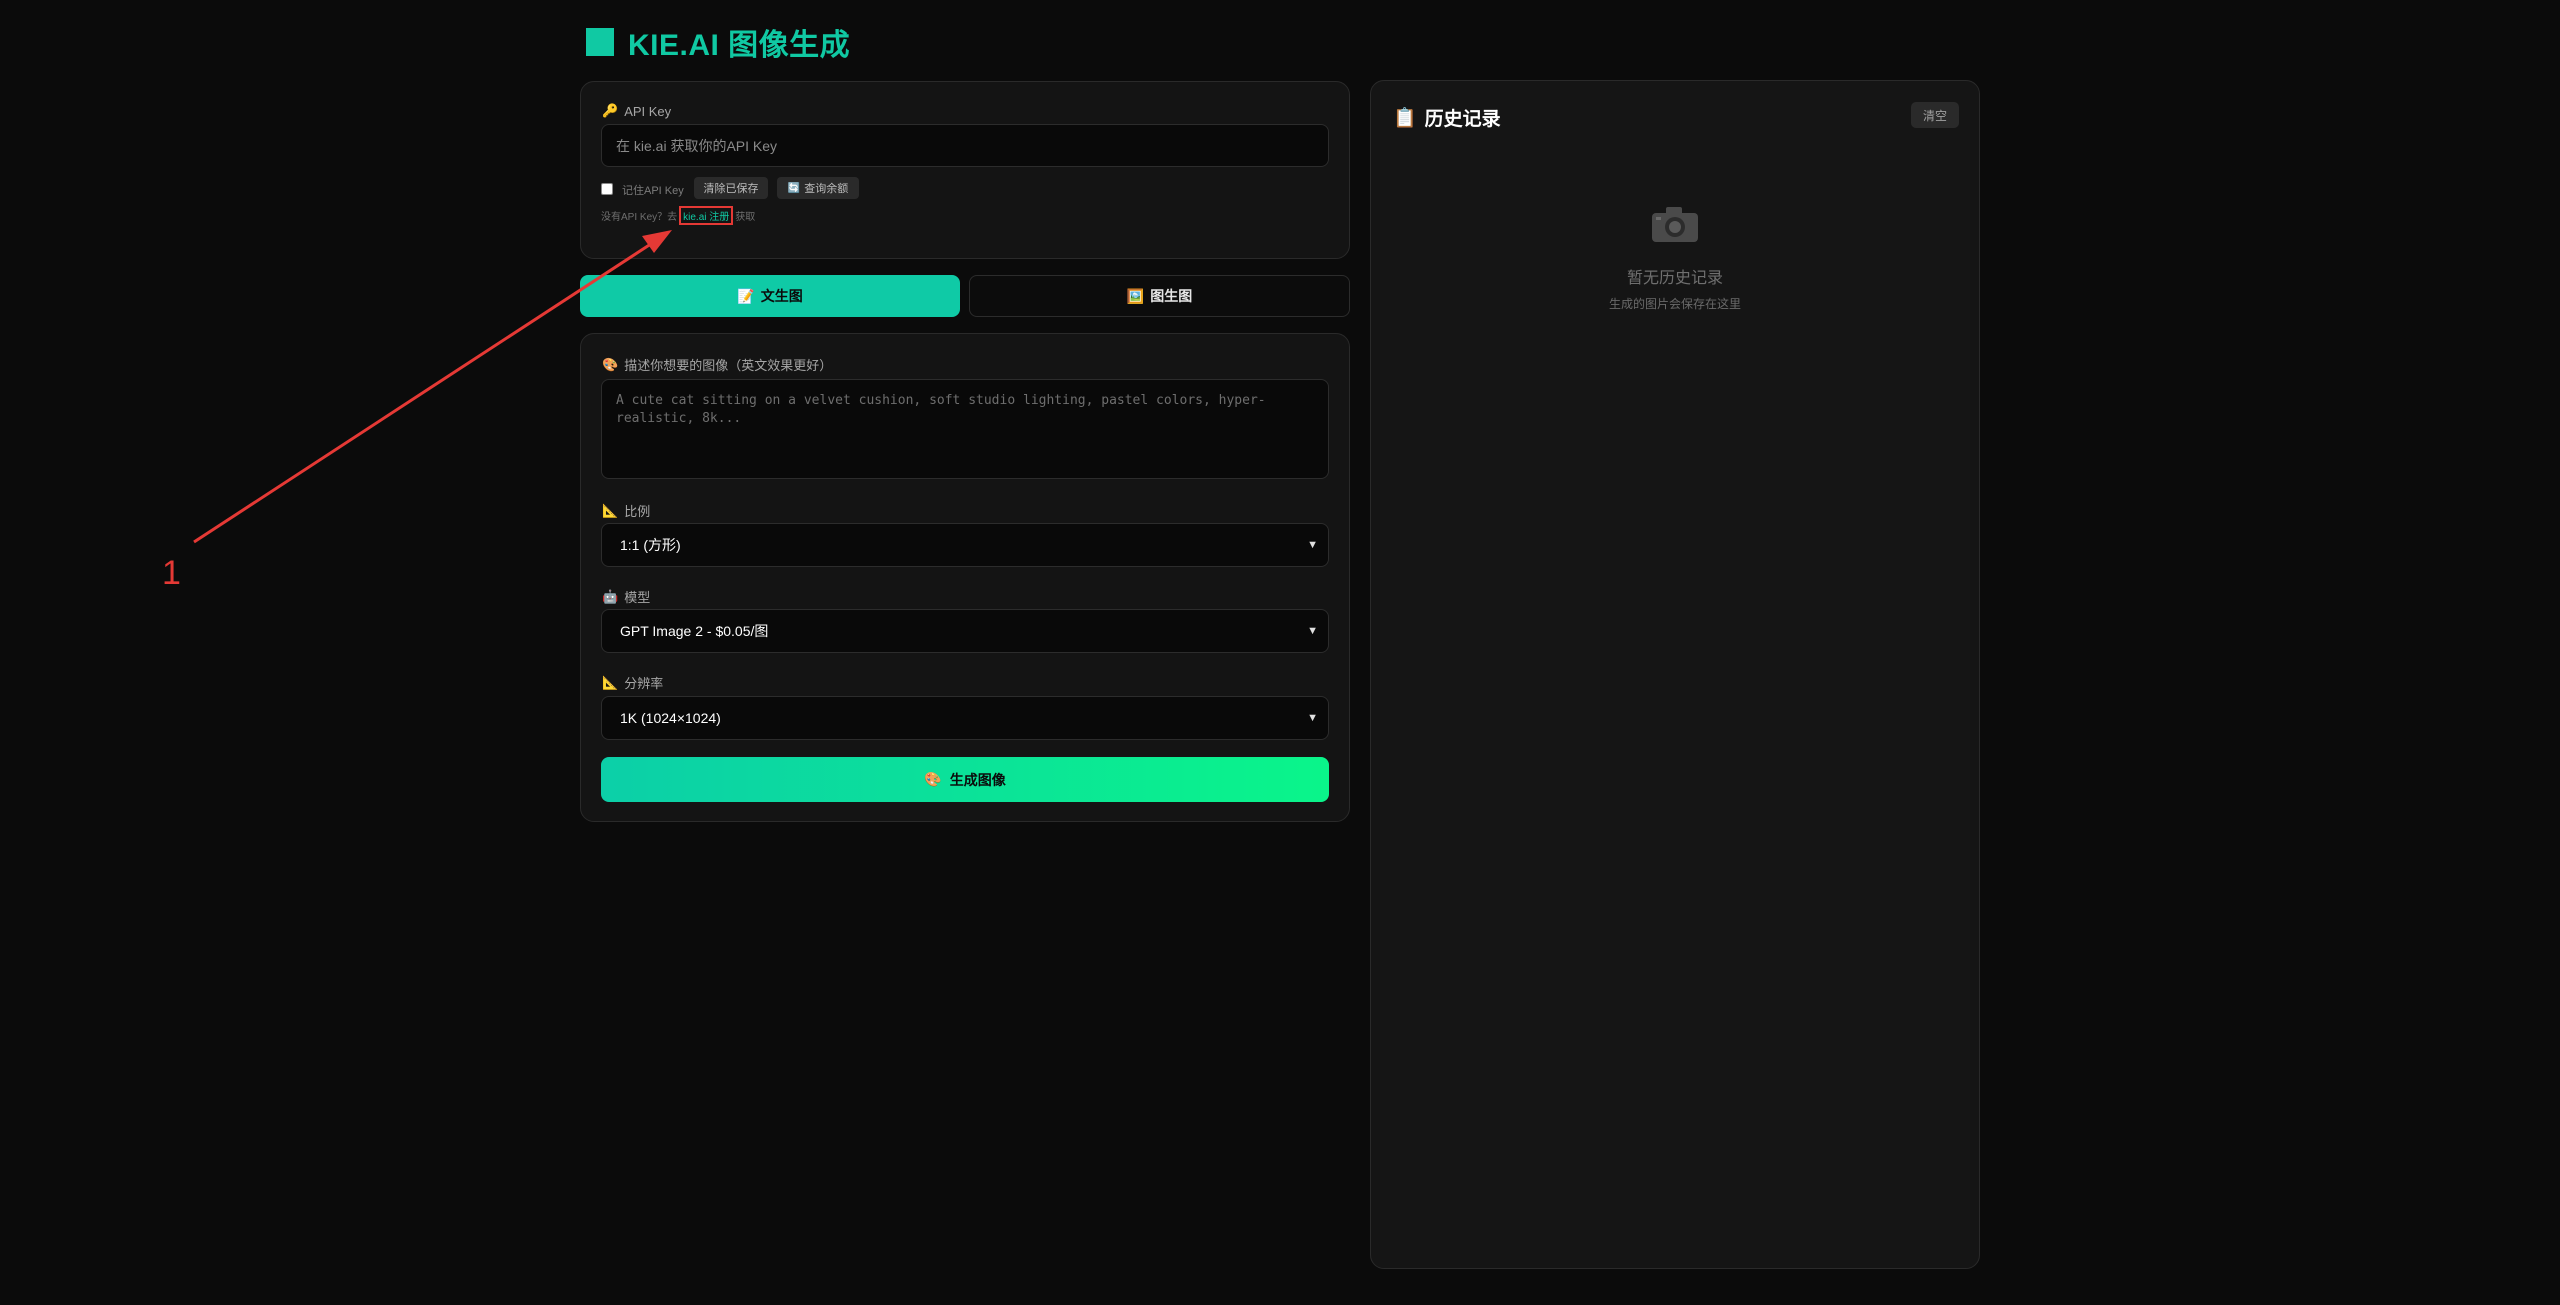 This screenshot has width=2560, height=1305. What do you see at coordinates (794, 188) in the screenshot?
I see `refresh-icon: 🔄` at bounding box center [794, 188].